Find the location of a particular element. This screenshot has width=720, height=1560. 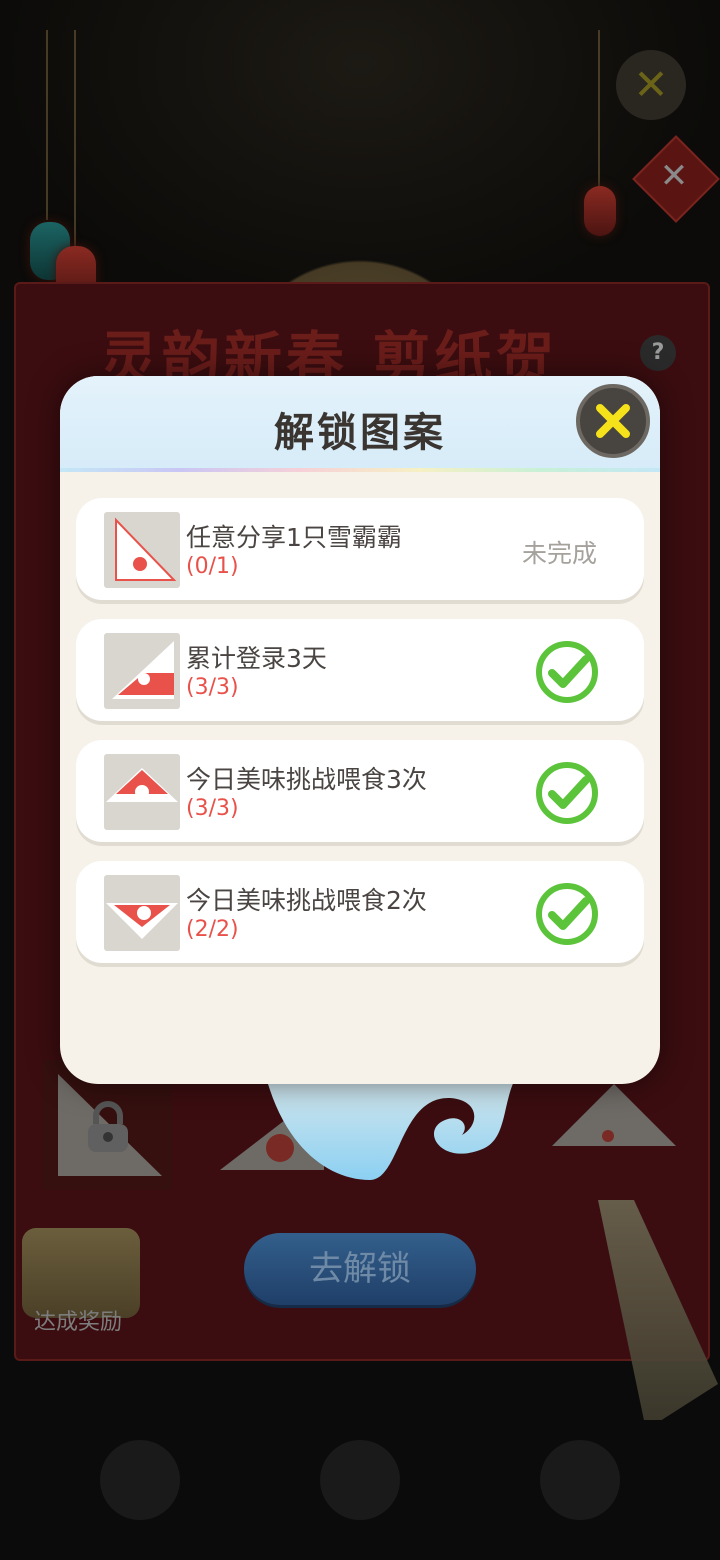

task-item: 任意分享1只雪霸霸 (0/1) 未完成 is located at coordinates (360, 549).